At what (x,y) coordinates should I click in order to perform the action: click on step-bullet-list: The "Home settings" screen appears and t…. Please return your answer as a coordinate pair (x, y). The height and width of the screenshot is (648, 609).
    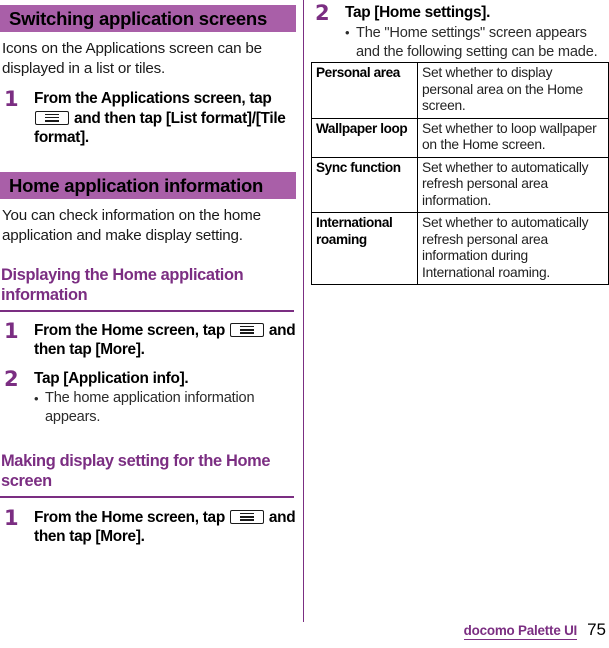
    Looking at the image, I should click on (477, 42).